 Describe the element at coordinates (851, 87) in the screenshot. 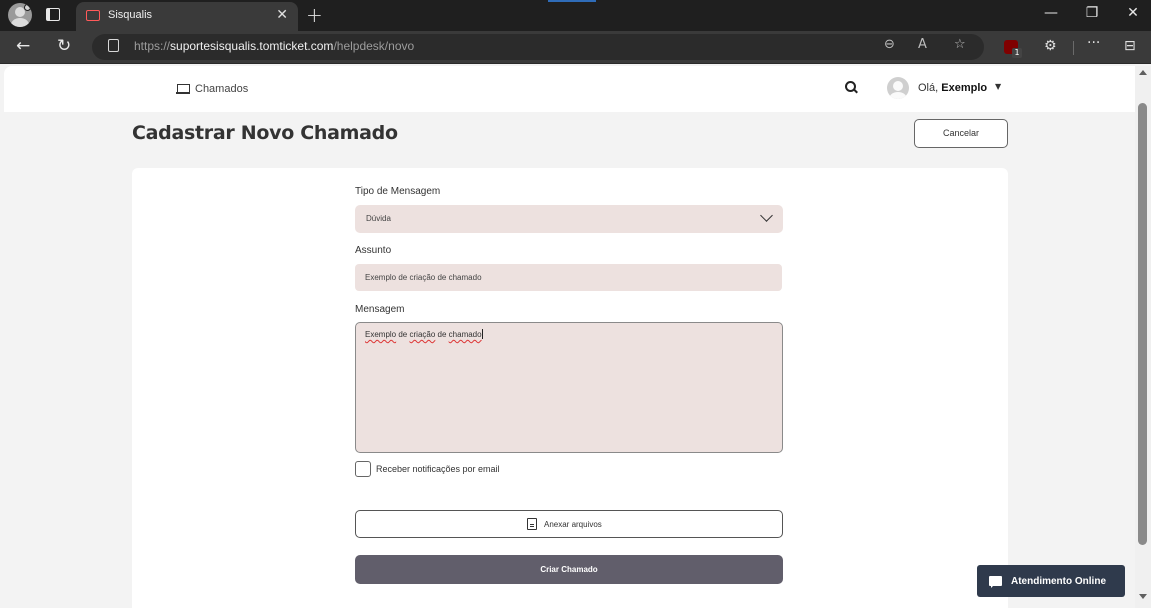

I see `search-icon` at that location.